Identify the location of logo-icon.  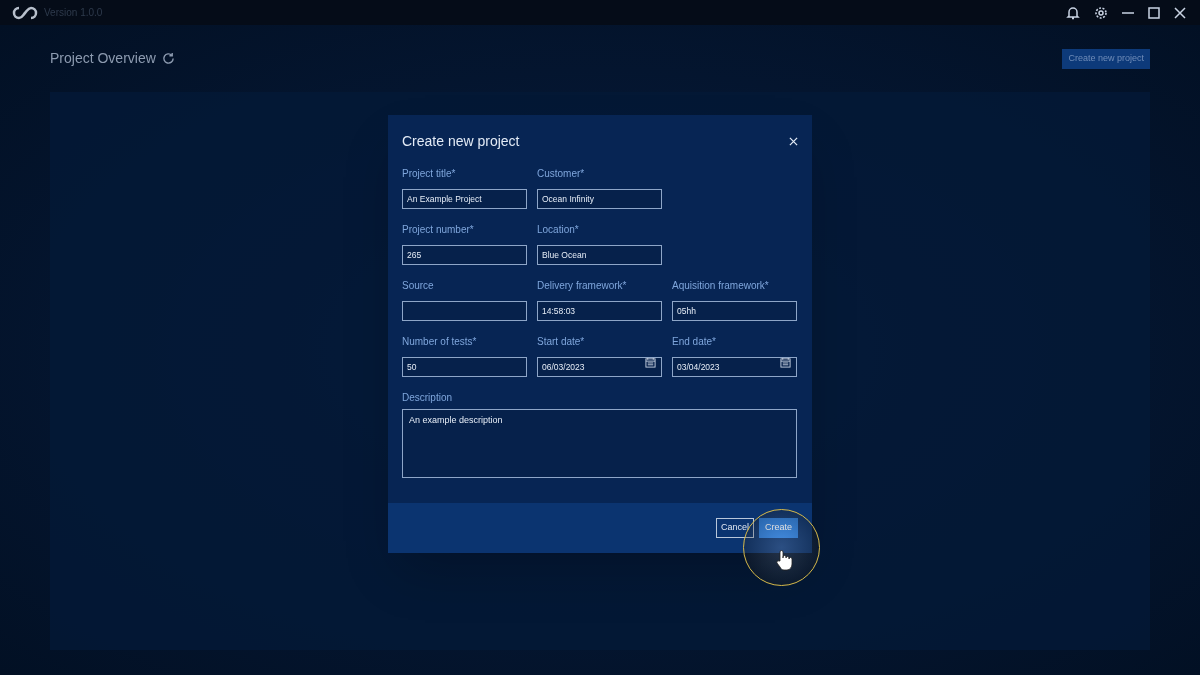
(25, 12).